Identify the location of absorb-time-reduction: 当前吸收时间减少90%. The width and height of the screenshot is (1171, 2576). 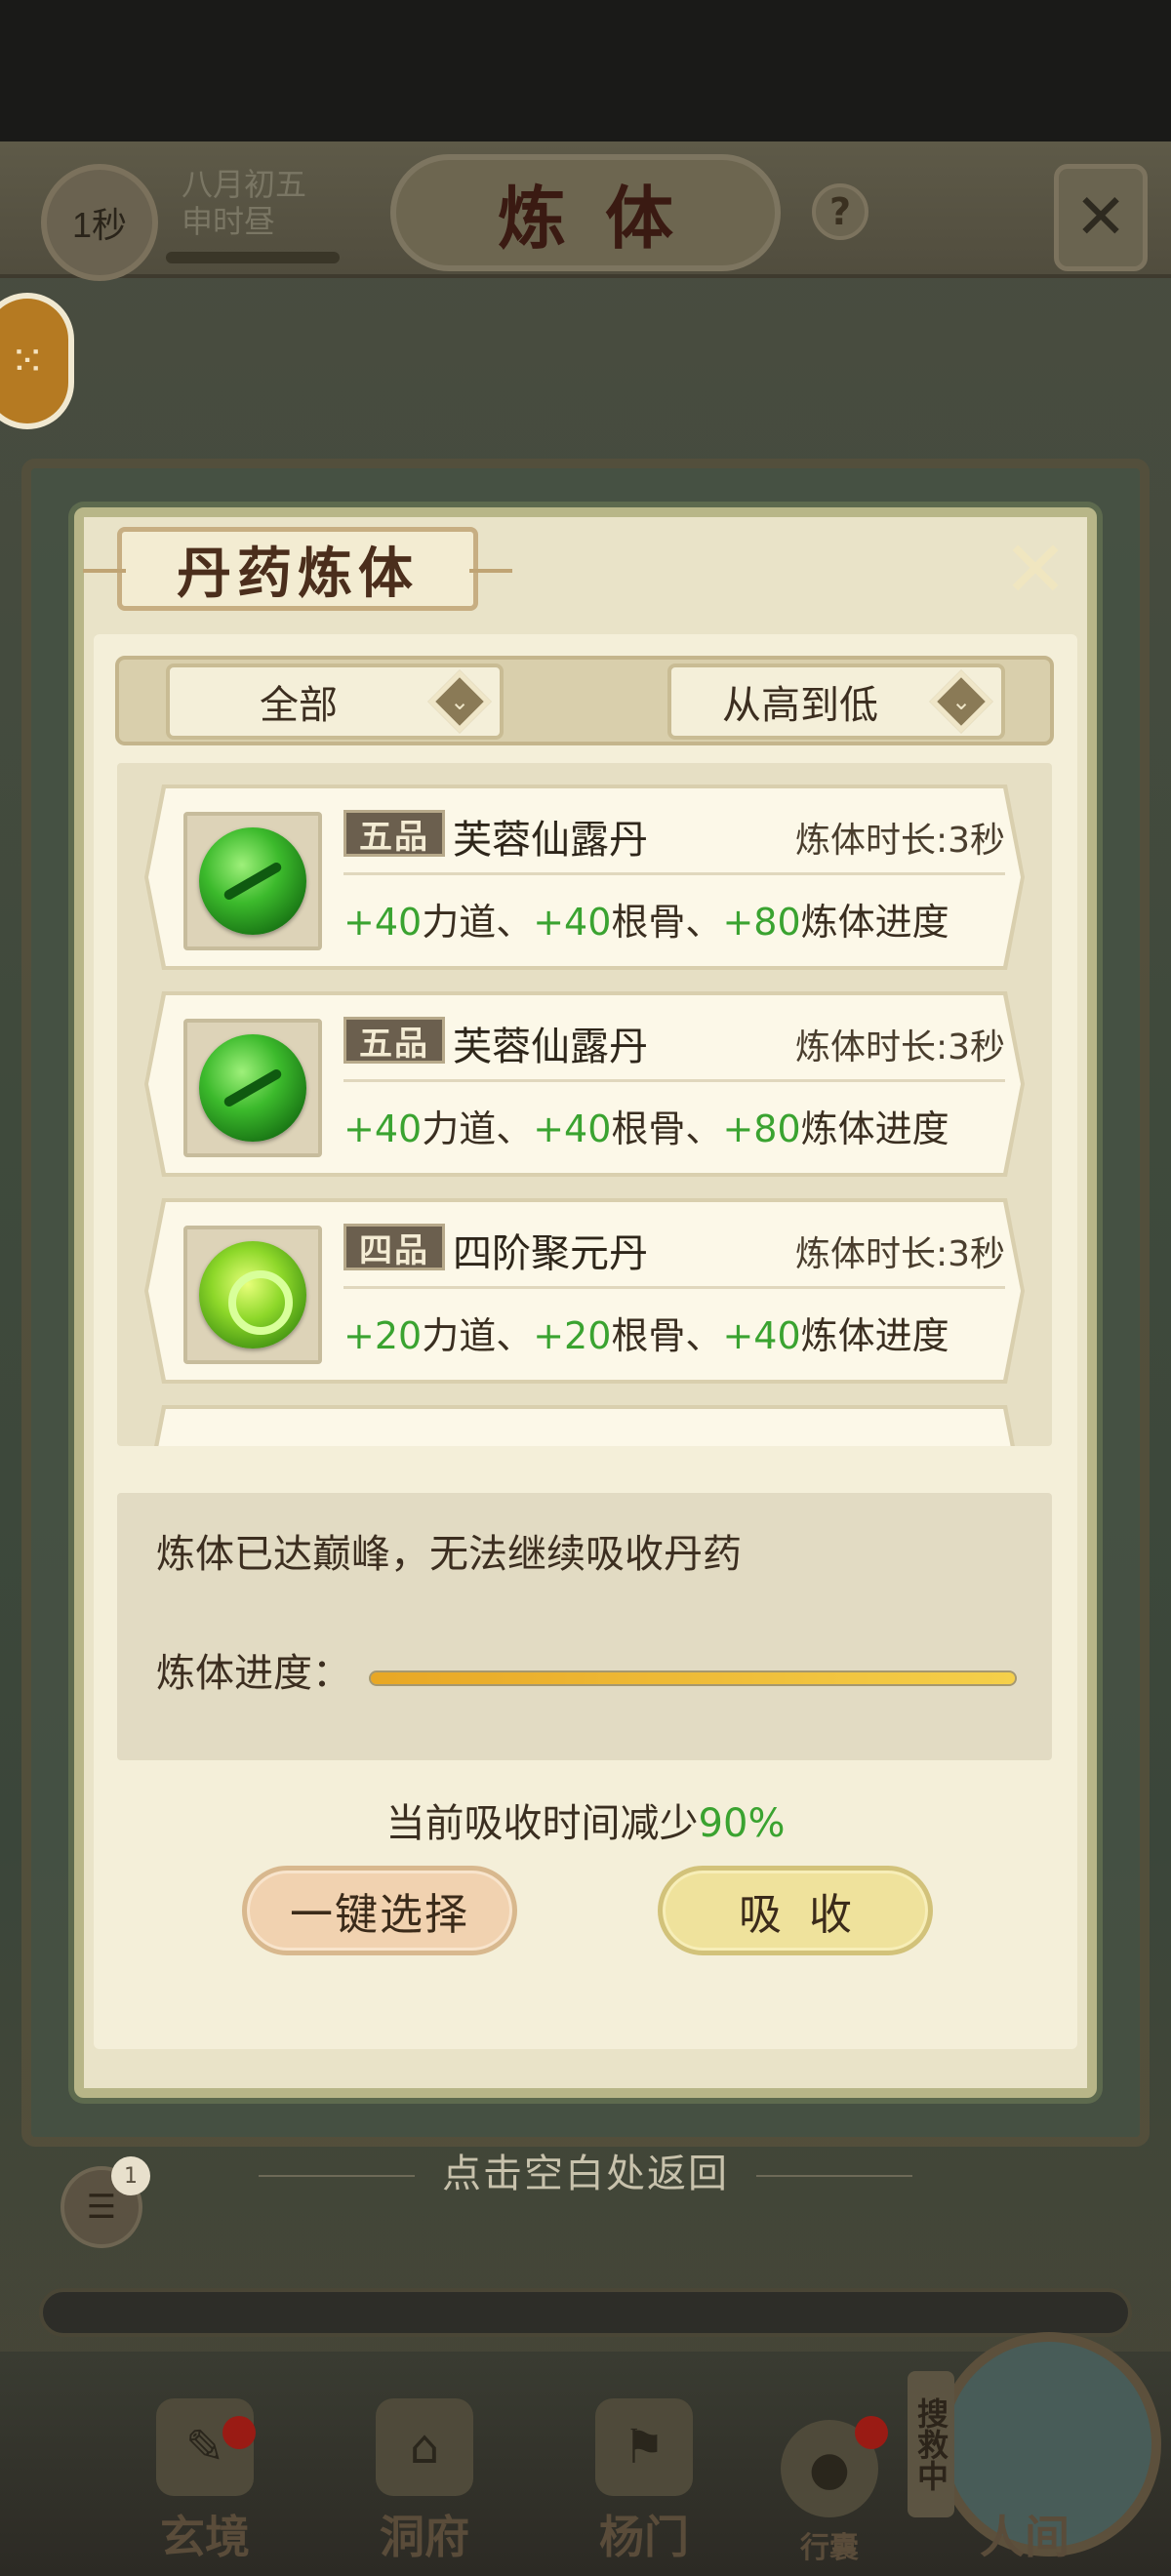
(585, 1819).